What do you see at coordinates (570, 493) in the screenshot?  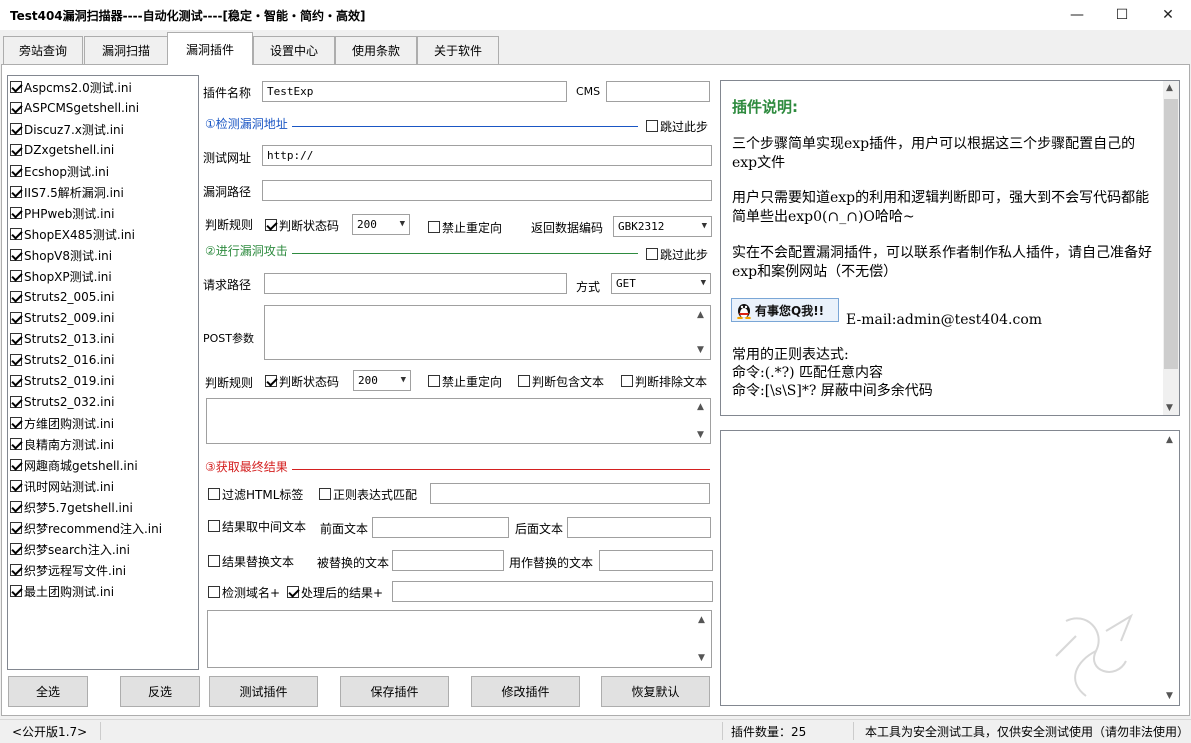 I see `regex-input` at bounding box center [570, 493].